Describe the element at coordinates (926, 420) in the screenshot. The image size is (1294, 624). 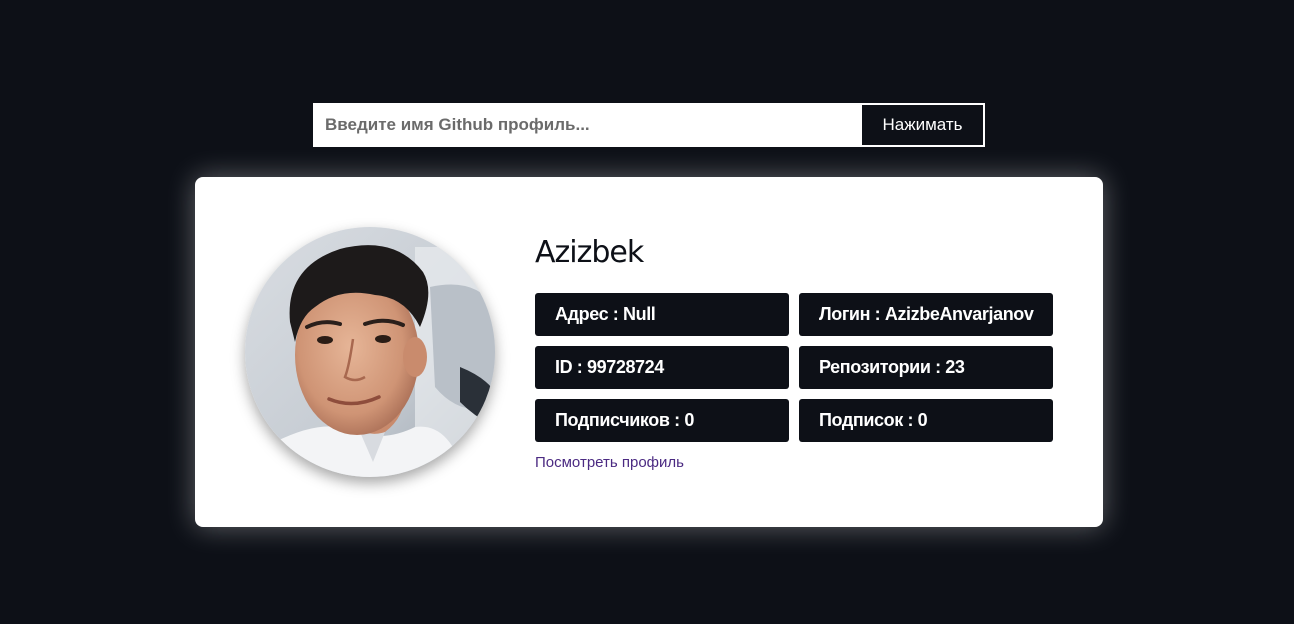
I see `stat-following: Подписок : 0` at that location.